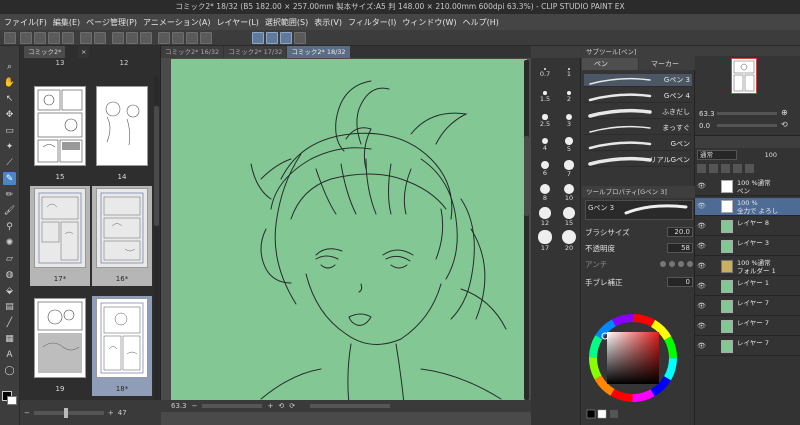 Image resolution: width=800 pixels, height=425 pixels. I want to click on main-sub-color-icon, so click(9, 398).